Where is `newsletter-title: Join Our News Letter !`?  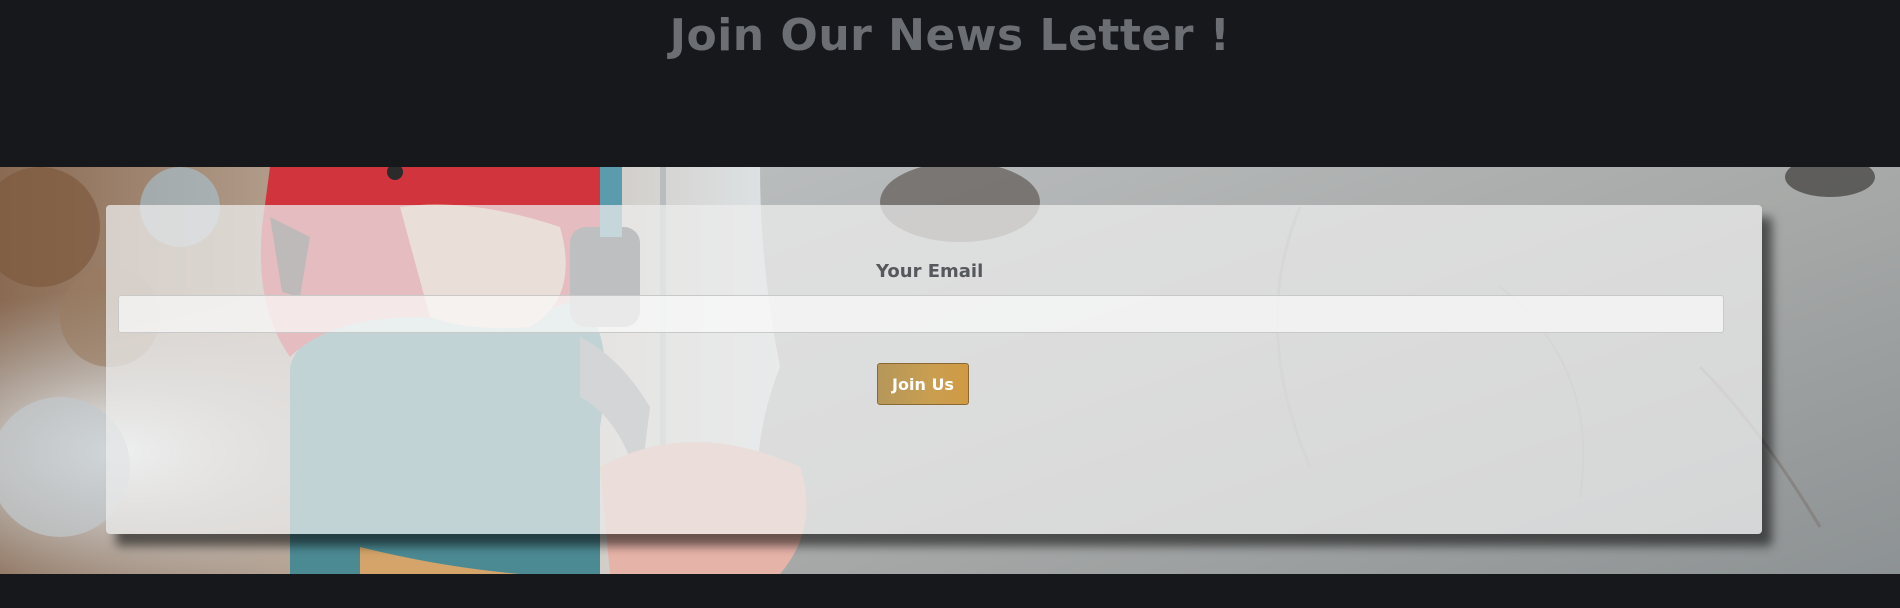
newsletter-title: Join Our News Letter ! is located at coordinates (950, 35).